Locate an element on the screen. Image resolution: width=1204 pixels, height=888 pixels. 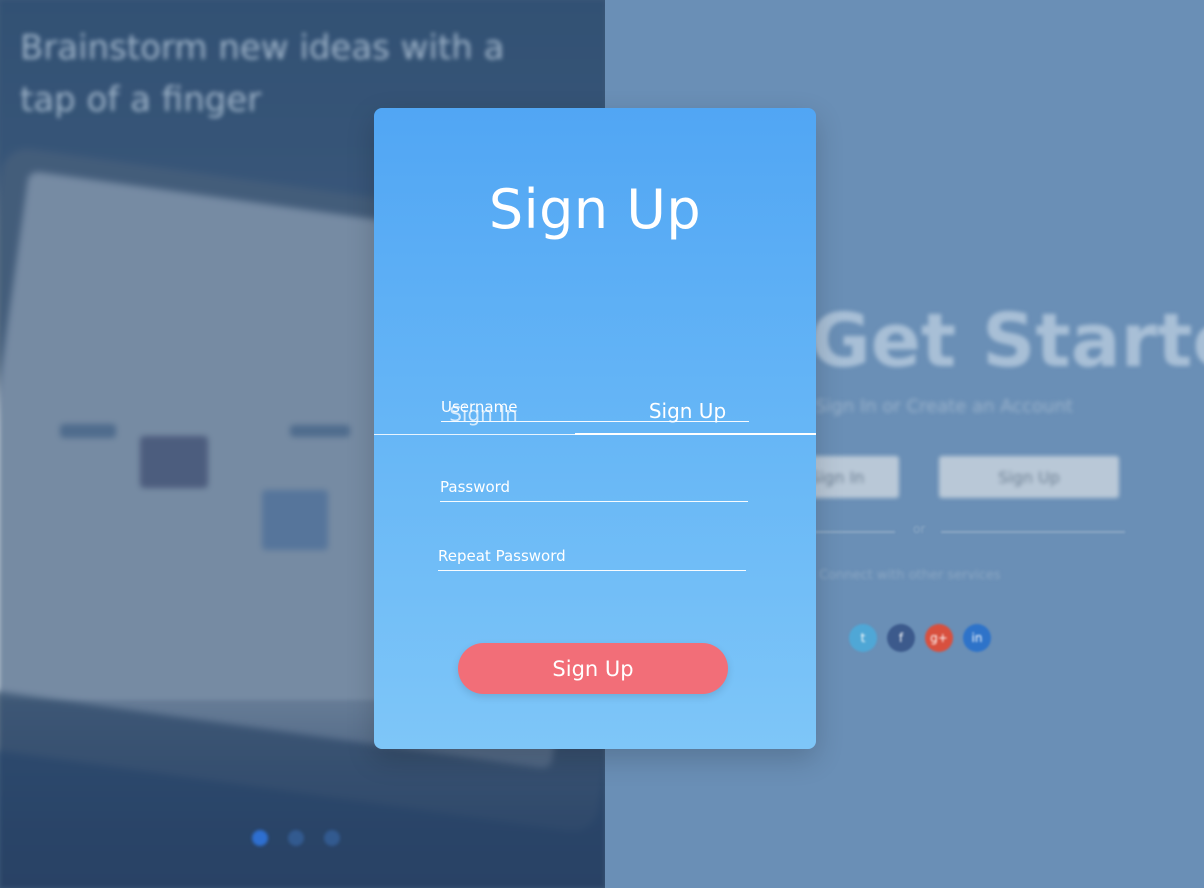
modal-title: Sign Up is located at coordinates (595, 209).